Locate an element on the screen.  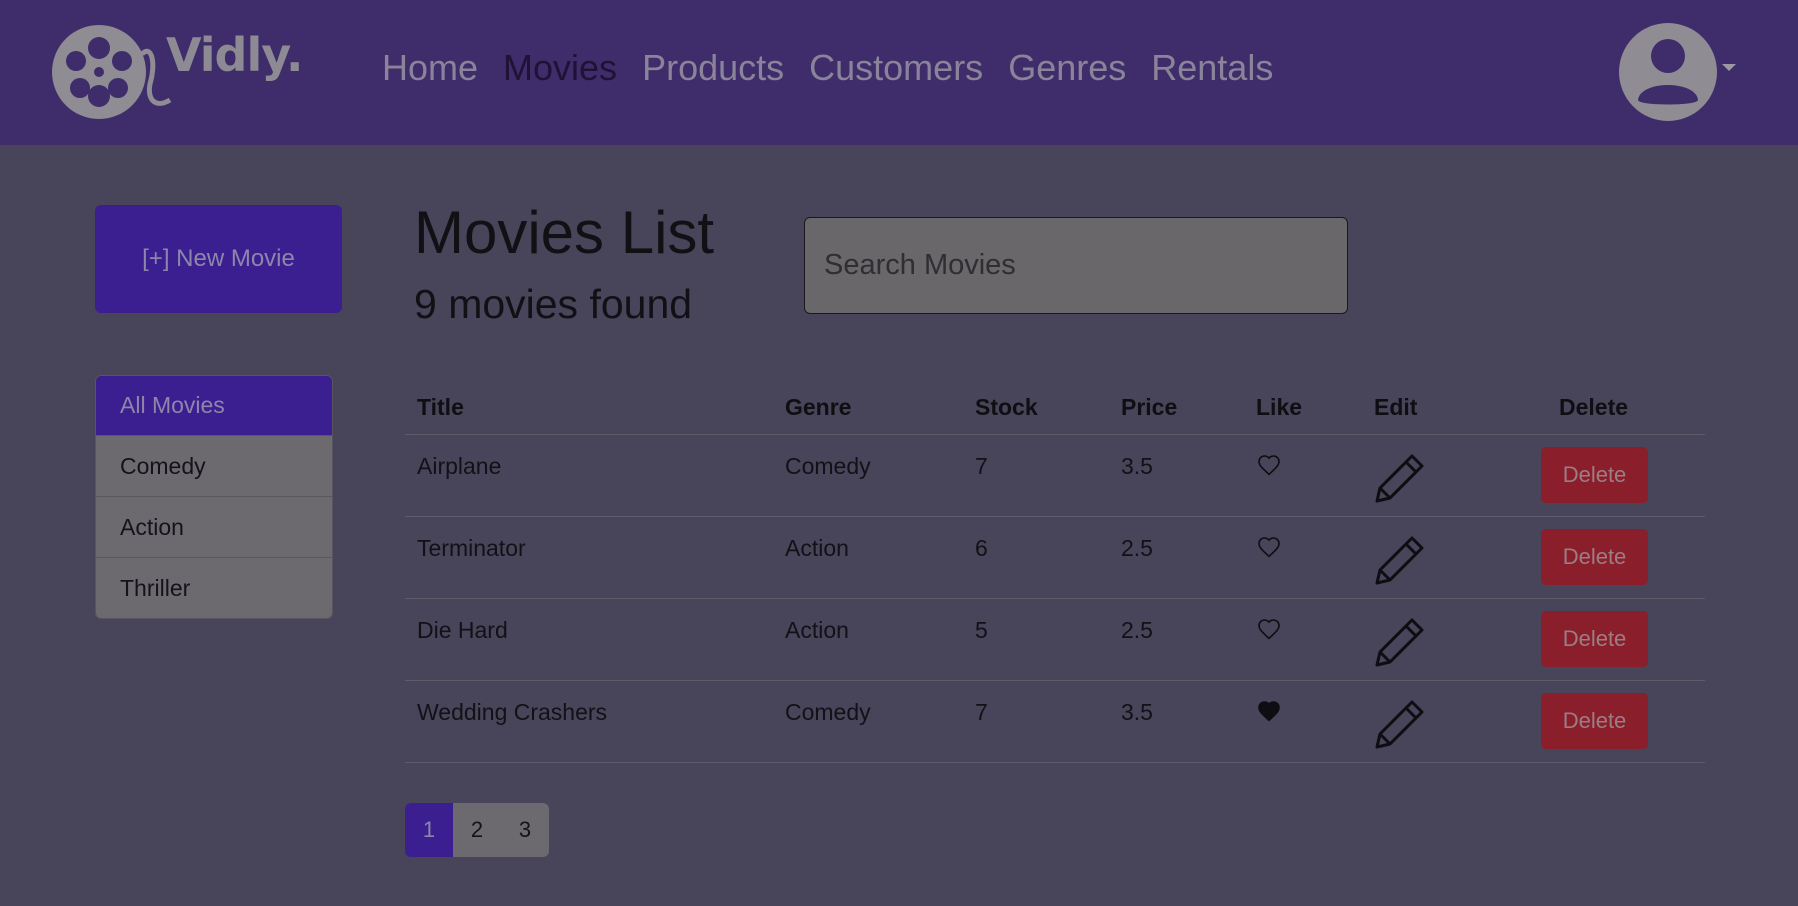
genre-item-all-movies: All Movies is located at coordinates (214, 405).